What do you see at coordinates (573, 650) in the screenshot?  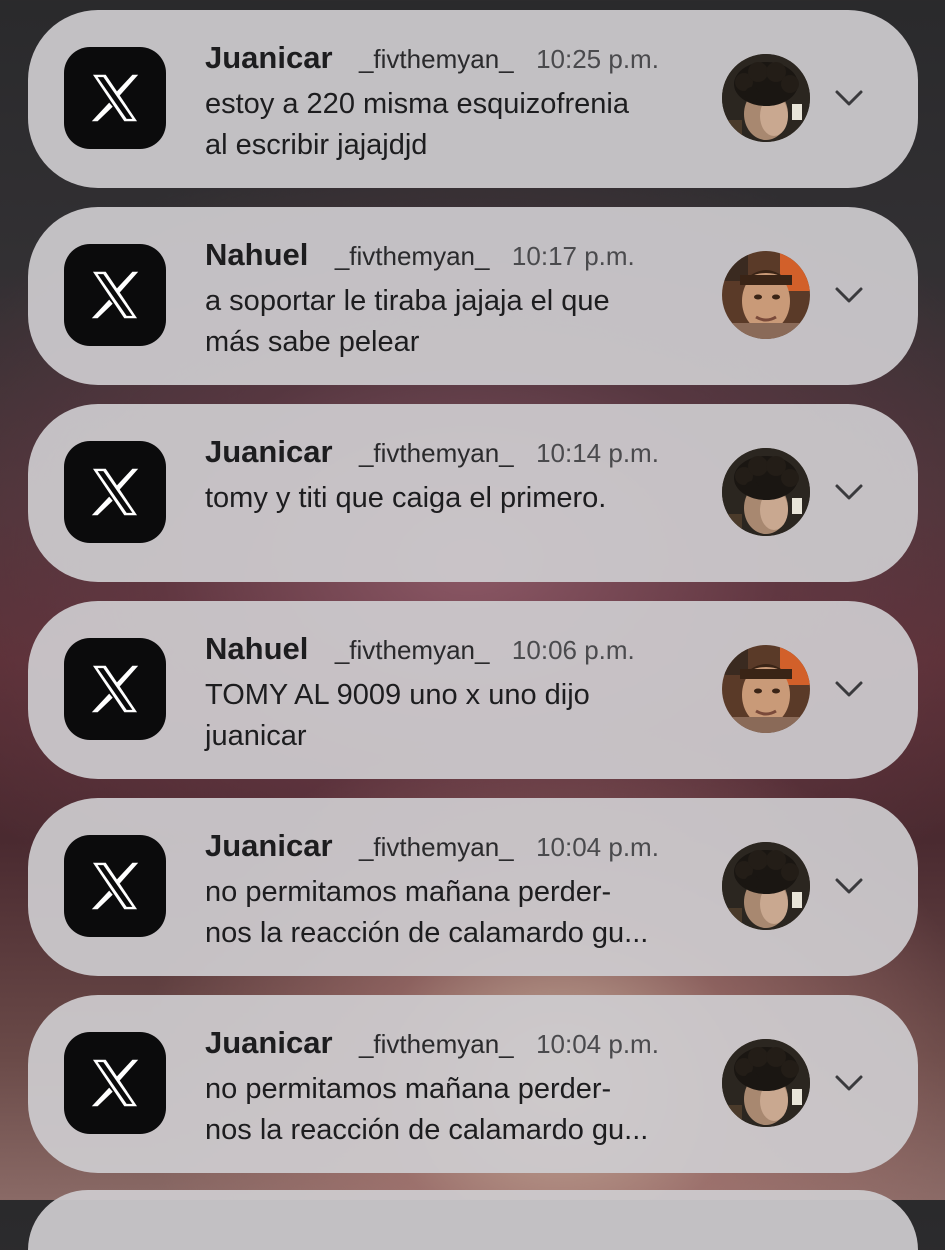 I see `timestamp: 10:06 p.m.` at bounding box center [573, 650].